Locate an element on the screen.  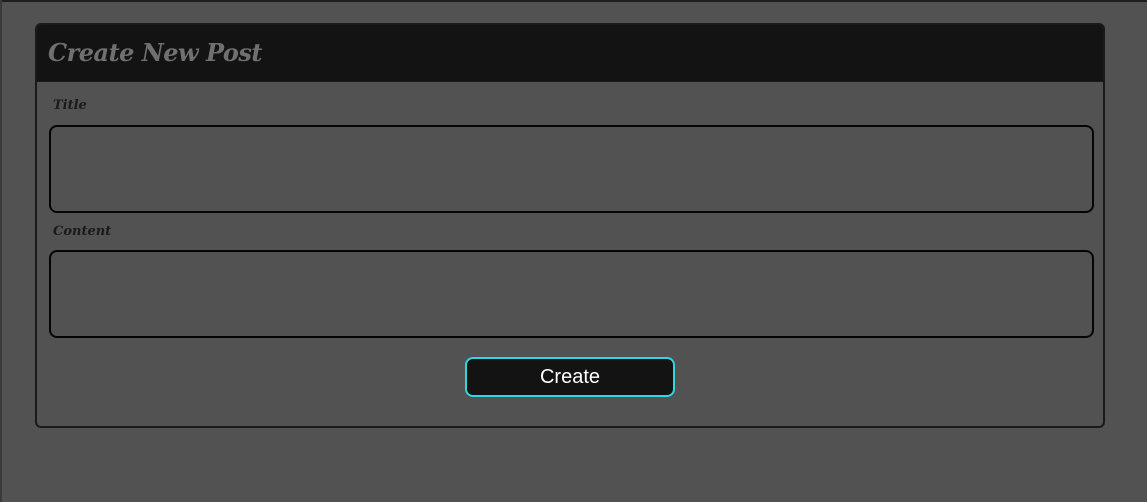
page-title: Create New Post is located at coordinates (155, 52).